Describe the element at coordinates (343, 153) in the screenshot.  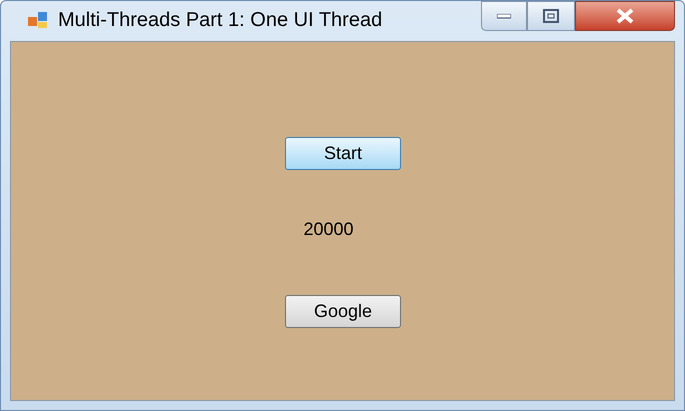
I see `form-button: Start` at that location.